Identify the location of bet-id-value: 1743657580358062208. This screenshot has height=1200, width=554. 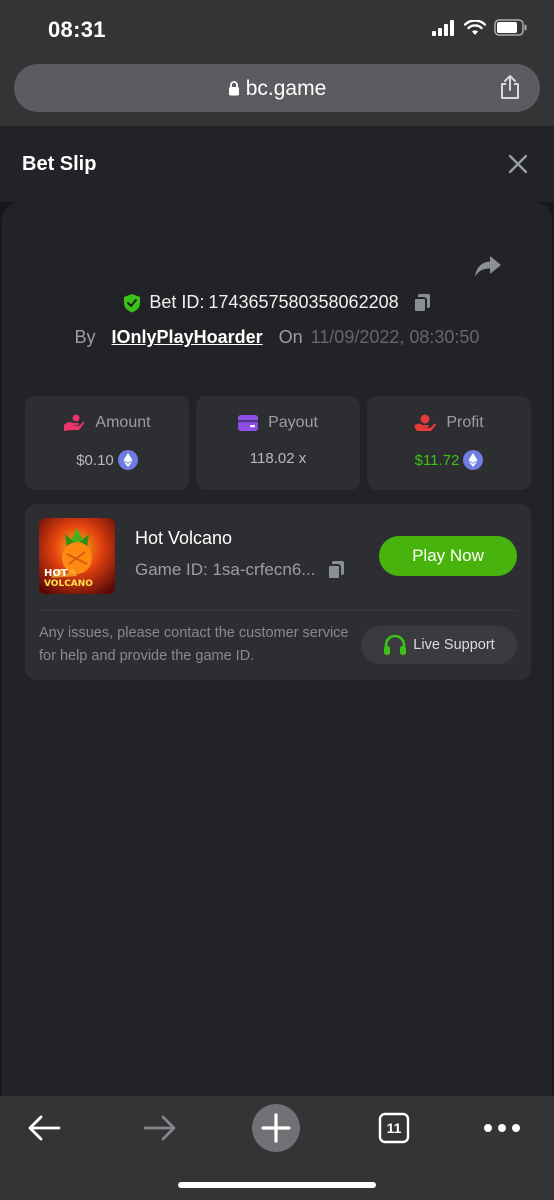
(303, 302).